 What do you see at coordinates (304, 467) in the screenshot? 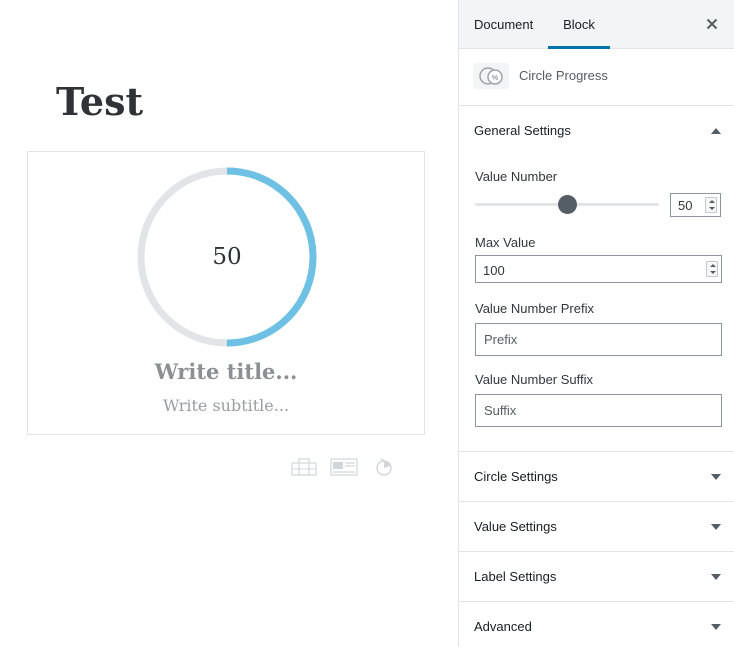
I see `alignment-icon` at bounding box center [304, 467].